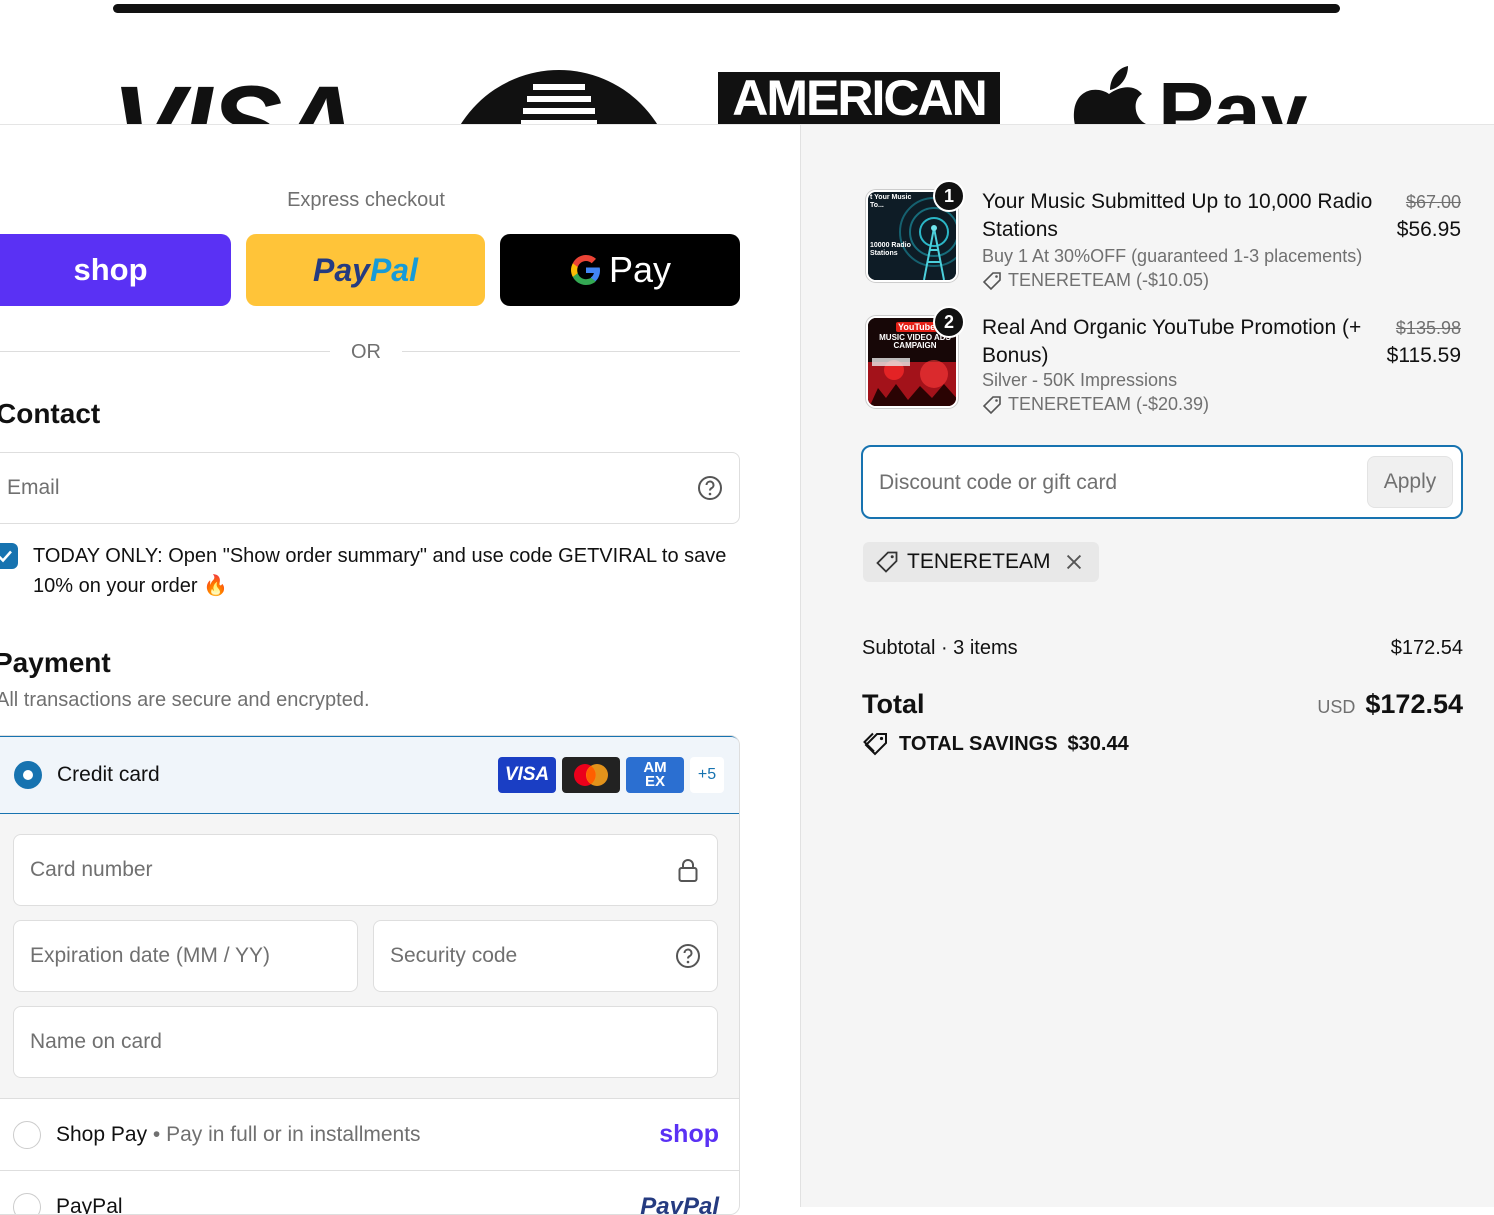 This screenshot has width=1494, height=1215. Describe the element at coordinates (1162, 482) in the screenshot. I see `discount-code-field: Discount code or gift card Apply` at that location.